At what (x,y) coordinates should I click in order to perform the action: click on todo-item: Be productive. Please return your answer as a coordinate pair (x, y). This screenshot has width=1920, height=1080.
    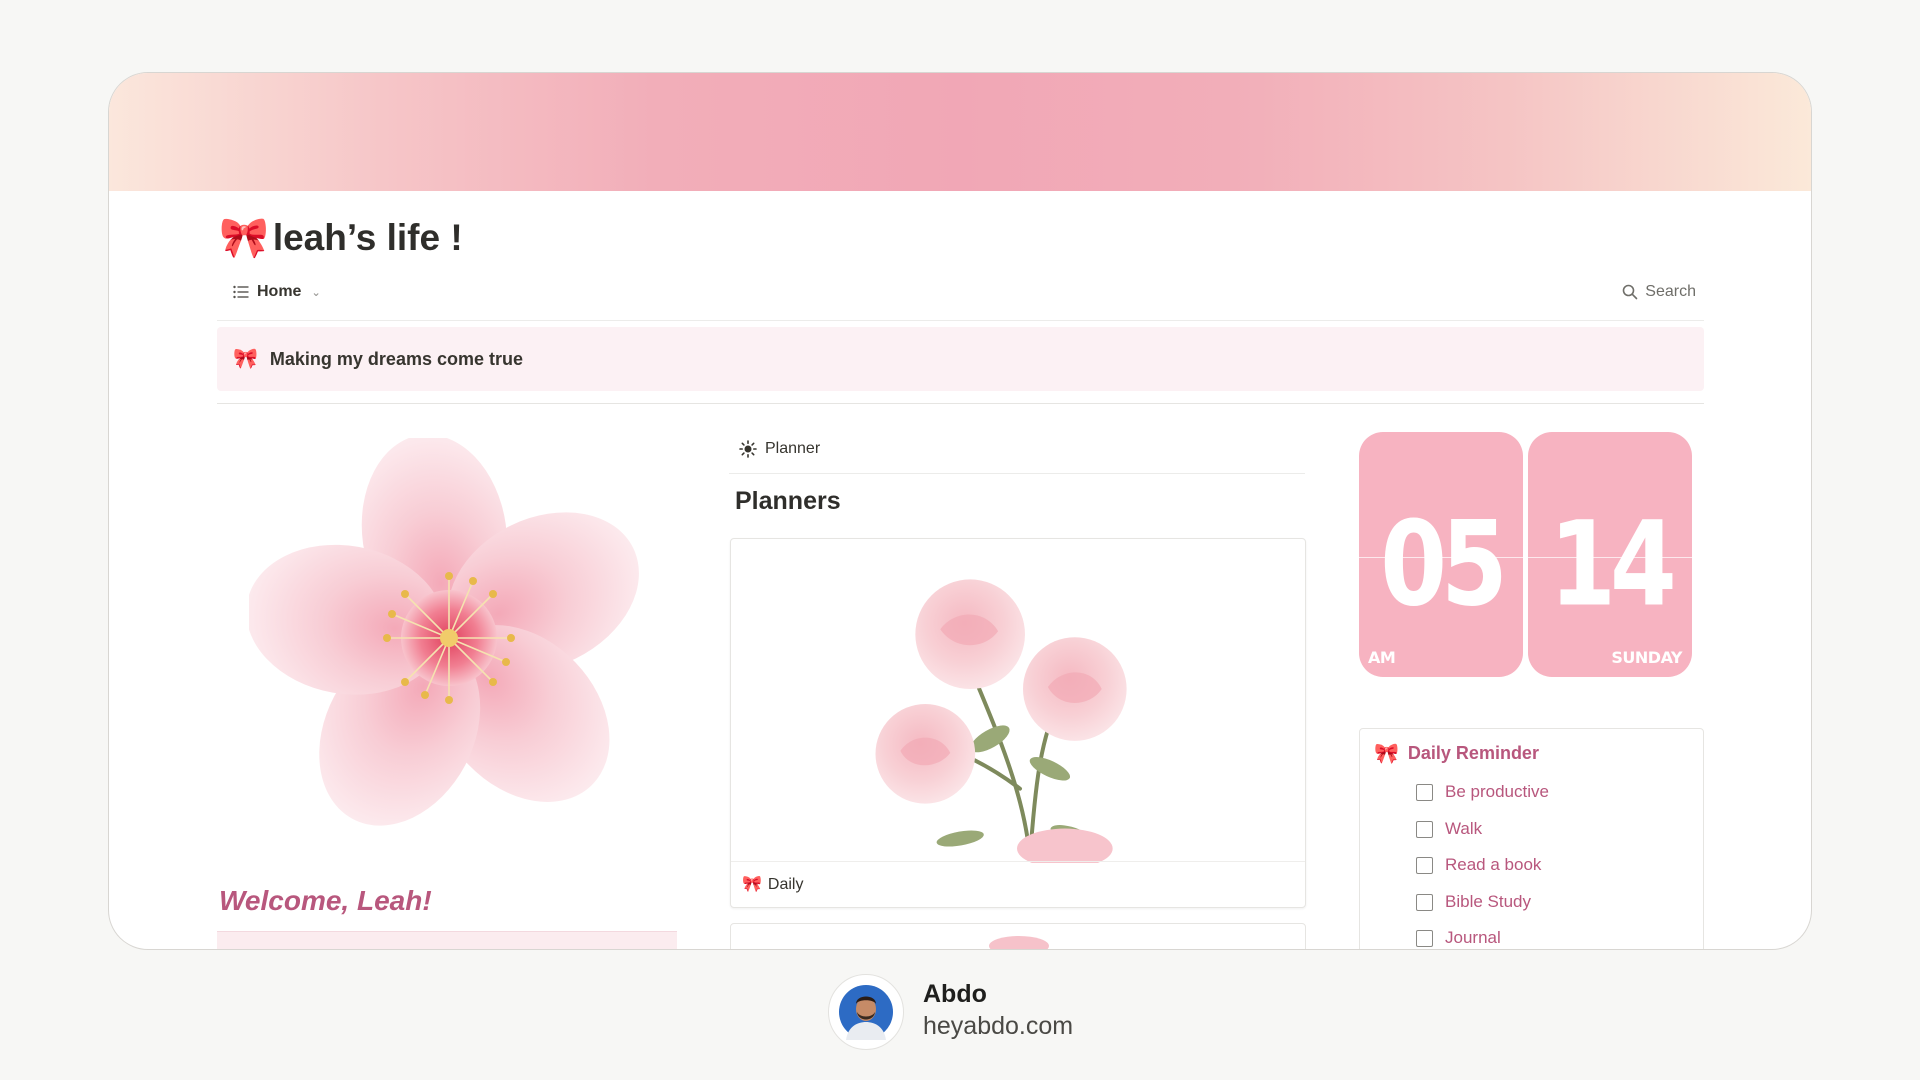
    Looking at the image, I should click on (1482, 792).